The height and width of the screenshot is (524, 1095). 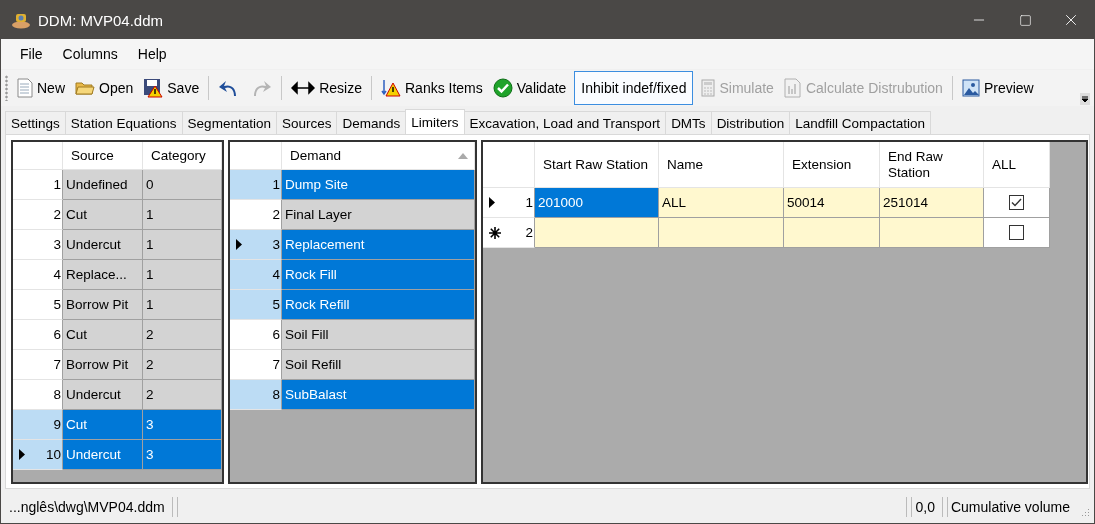 I want to click on table-cell: Dump Site, so click(x=378, y=185).